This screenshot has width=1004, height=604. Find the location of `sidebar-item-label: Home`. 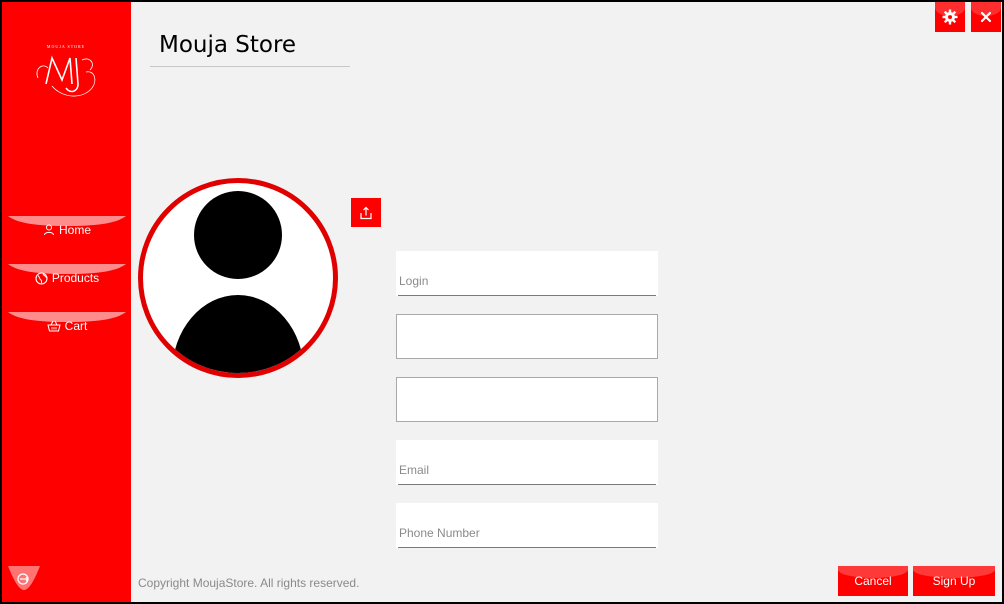

sidebar-item-label: Home is located at coordinates (74, 230).